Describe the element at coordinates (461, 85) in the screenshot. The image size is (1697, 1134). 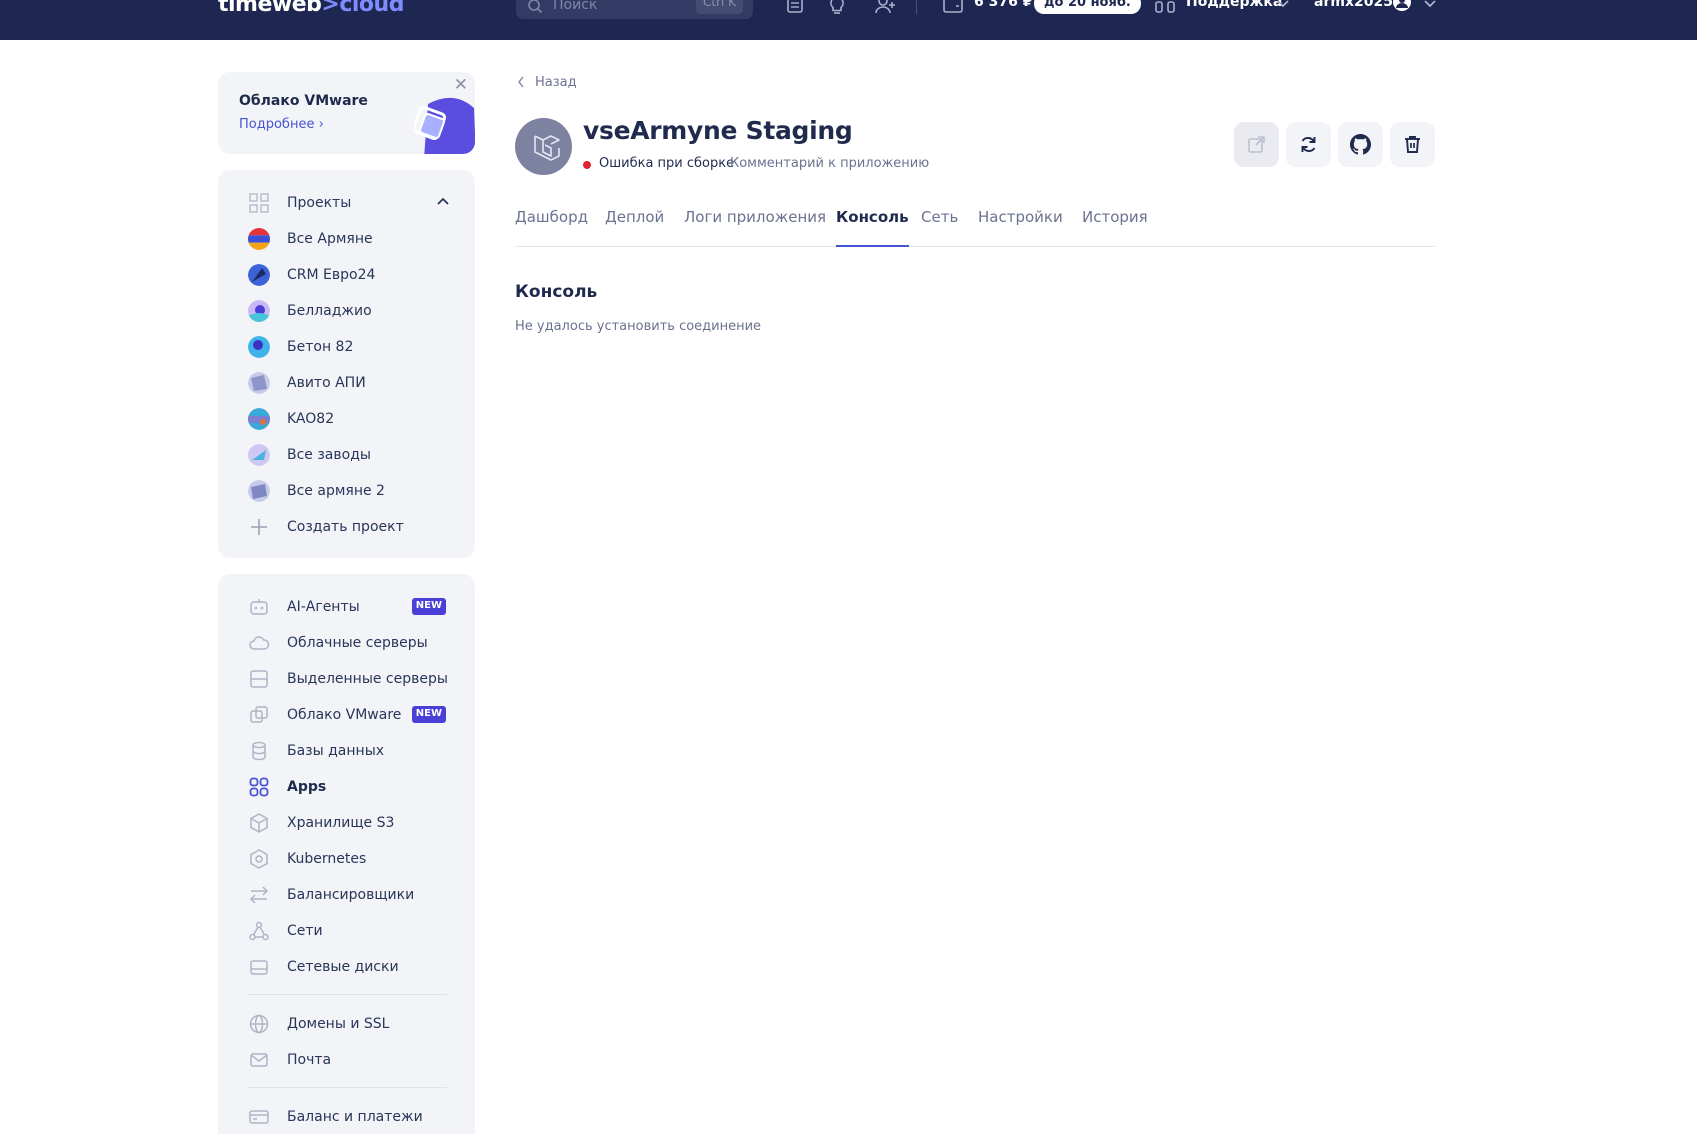
I see `close-icon: ✕` at that location.